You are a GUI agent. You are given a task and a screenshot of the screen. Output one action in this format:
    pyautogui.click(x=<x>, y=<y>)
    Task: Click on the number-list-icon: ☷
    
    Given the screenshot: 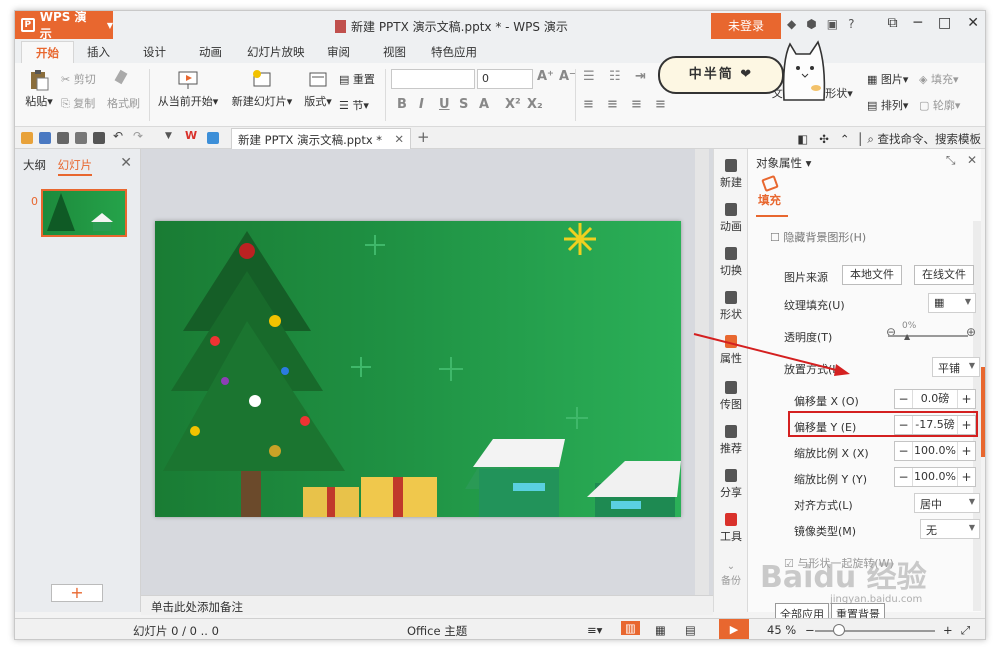 What is the action you would take?
    pyautogui.click(x=615, y=76)
    